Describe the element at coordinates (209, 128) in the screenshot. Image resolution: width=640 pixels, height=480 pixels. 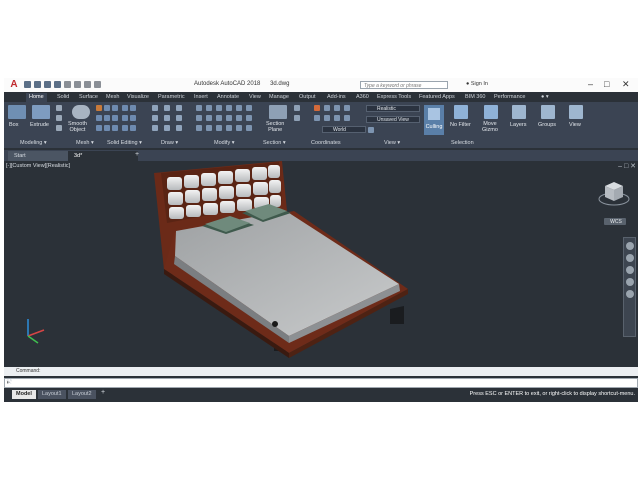
I see `3d-rotate-icon` at that location.